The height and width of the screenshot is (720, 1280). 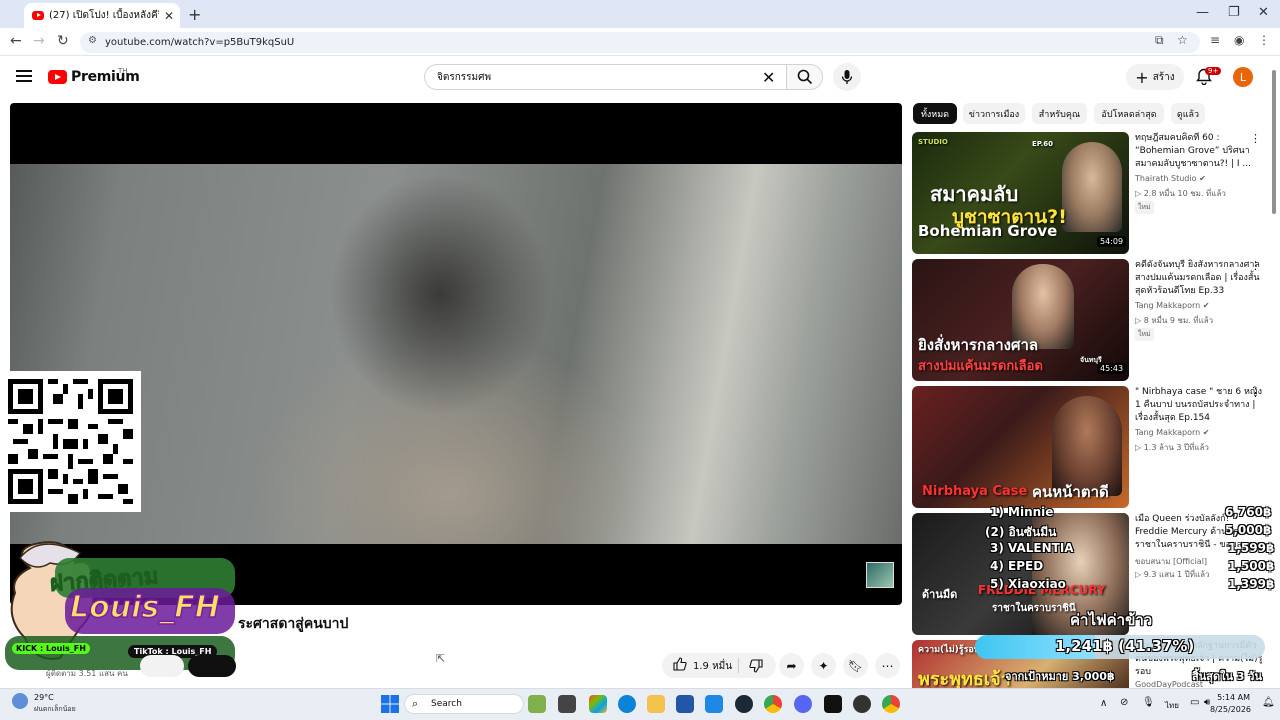 I want to click on thumb-text: ความ(ไม่)รู้รอบ, so click(x=949, y=650).